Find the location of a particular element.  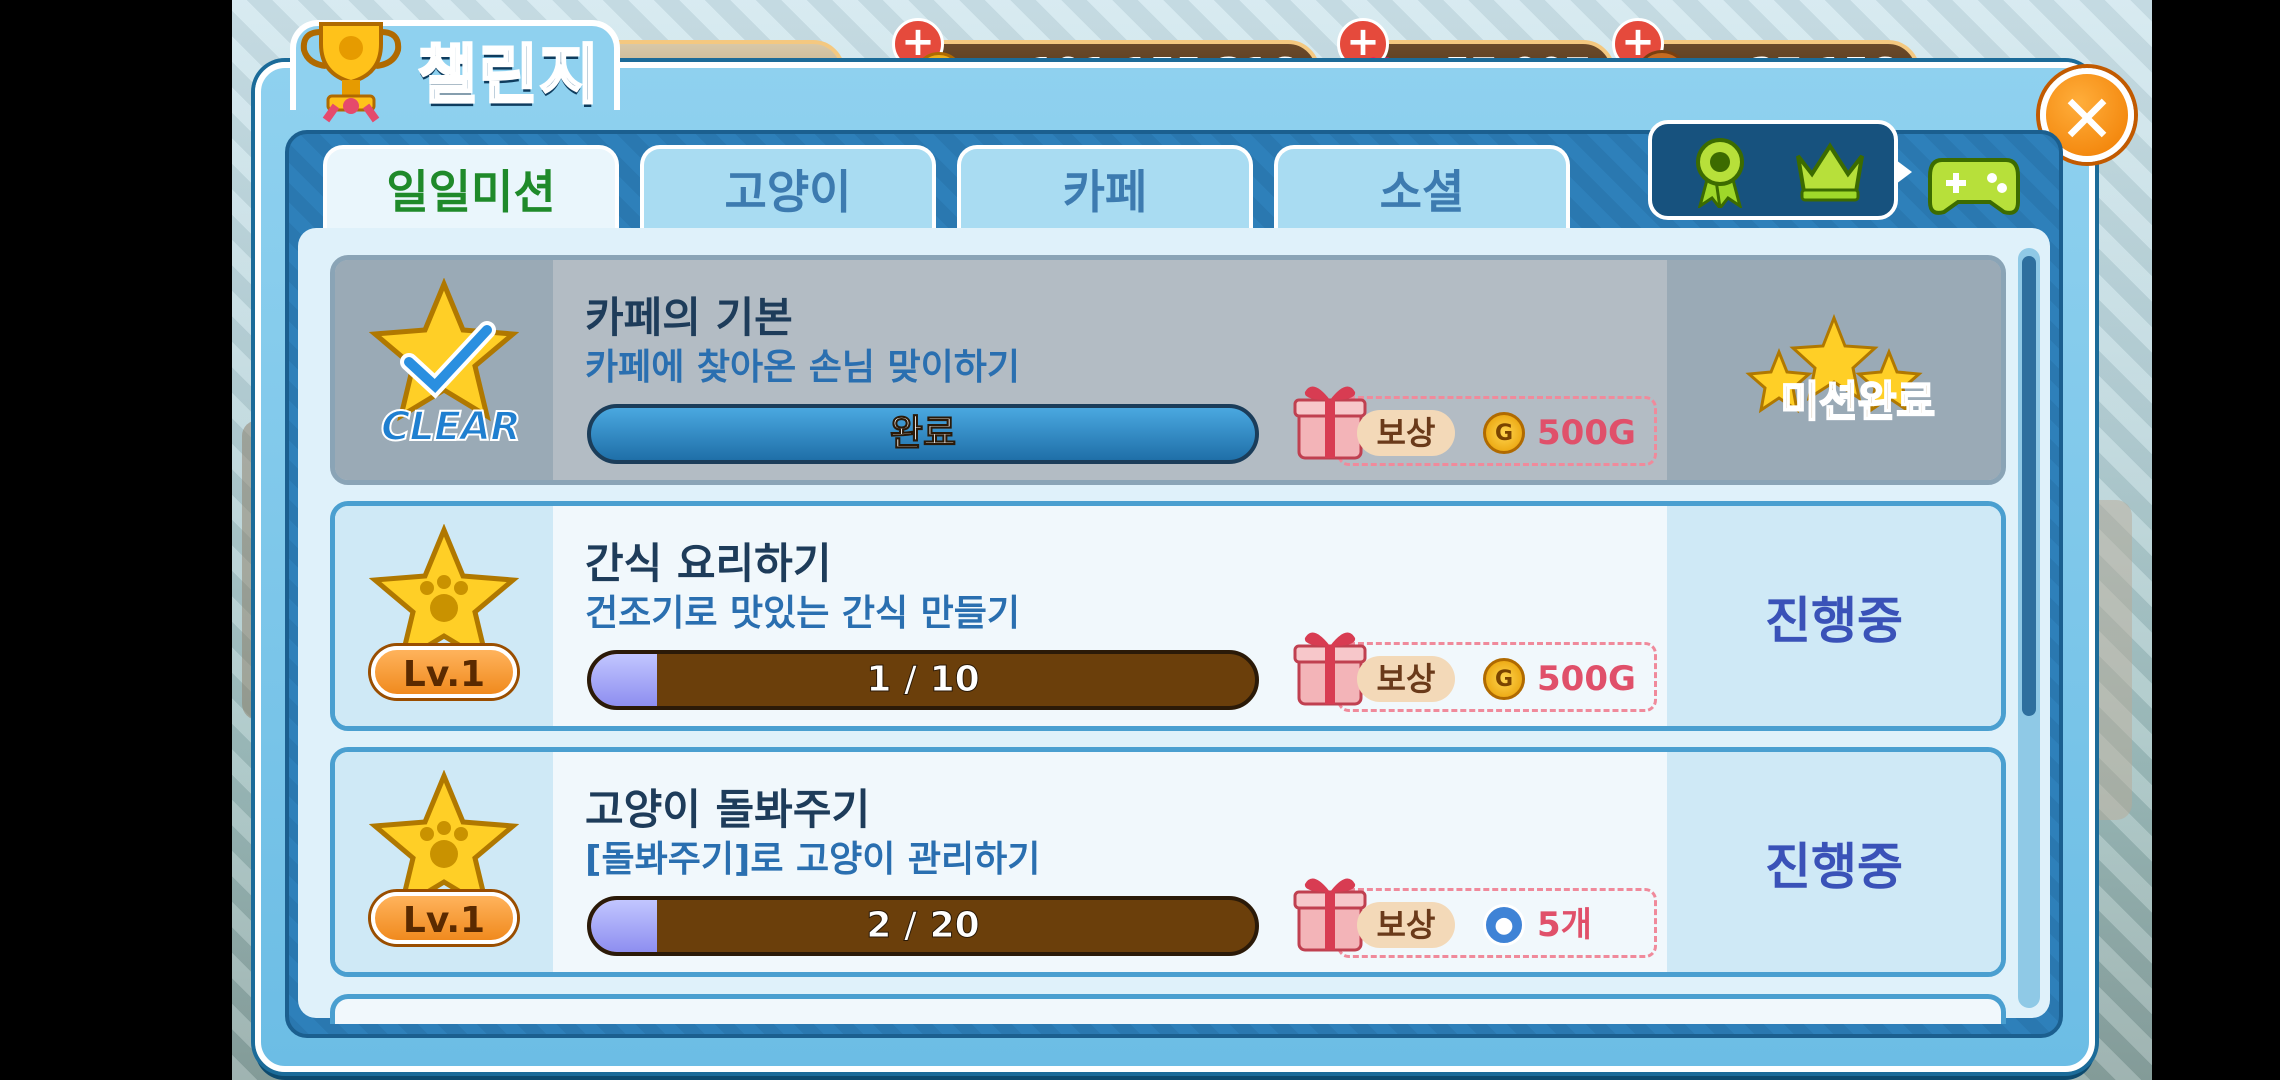

progress-text: 1 / 10 is located at coordinates (923, 680).